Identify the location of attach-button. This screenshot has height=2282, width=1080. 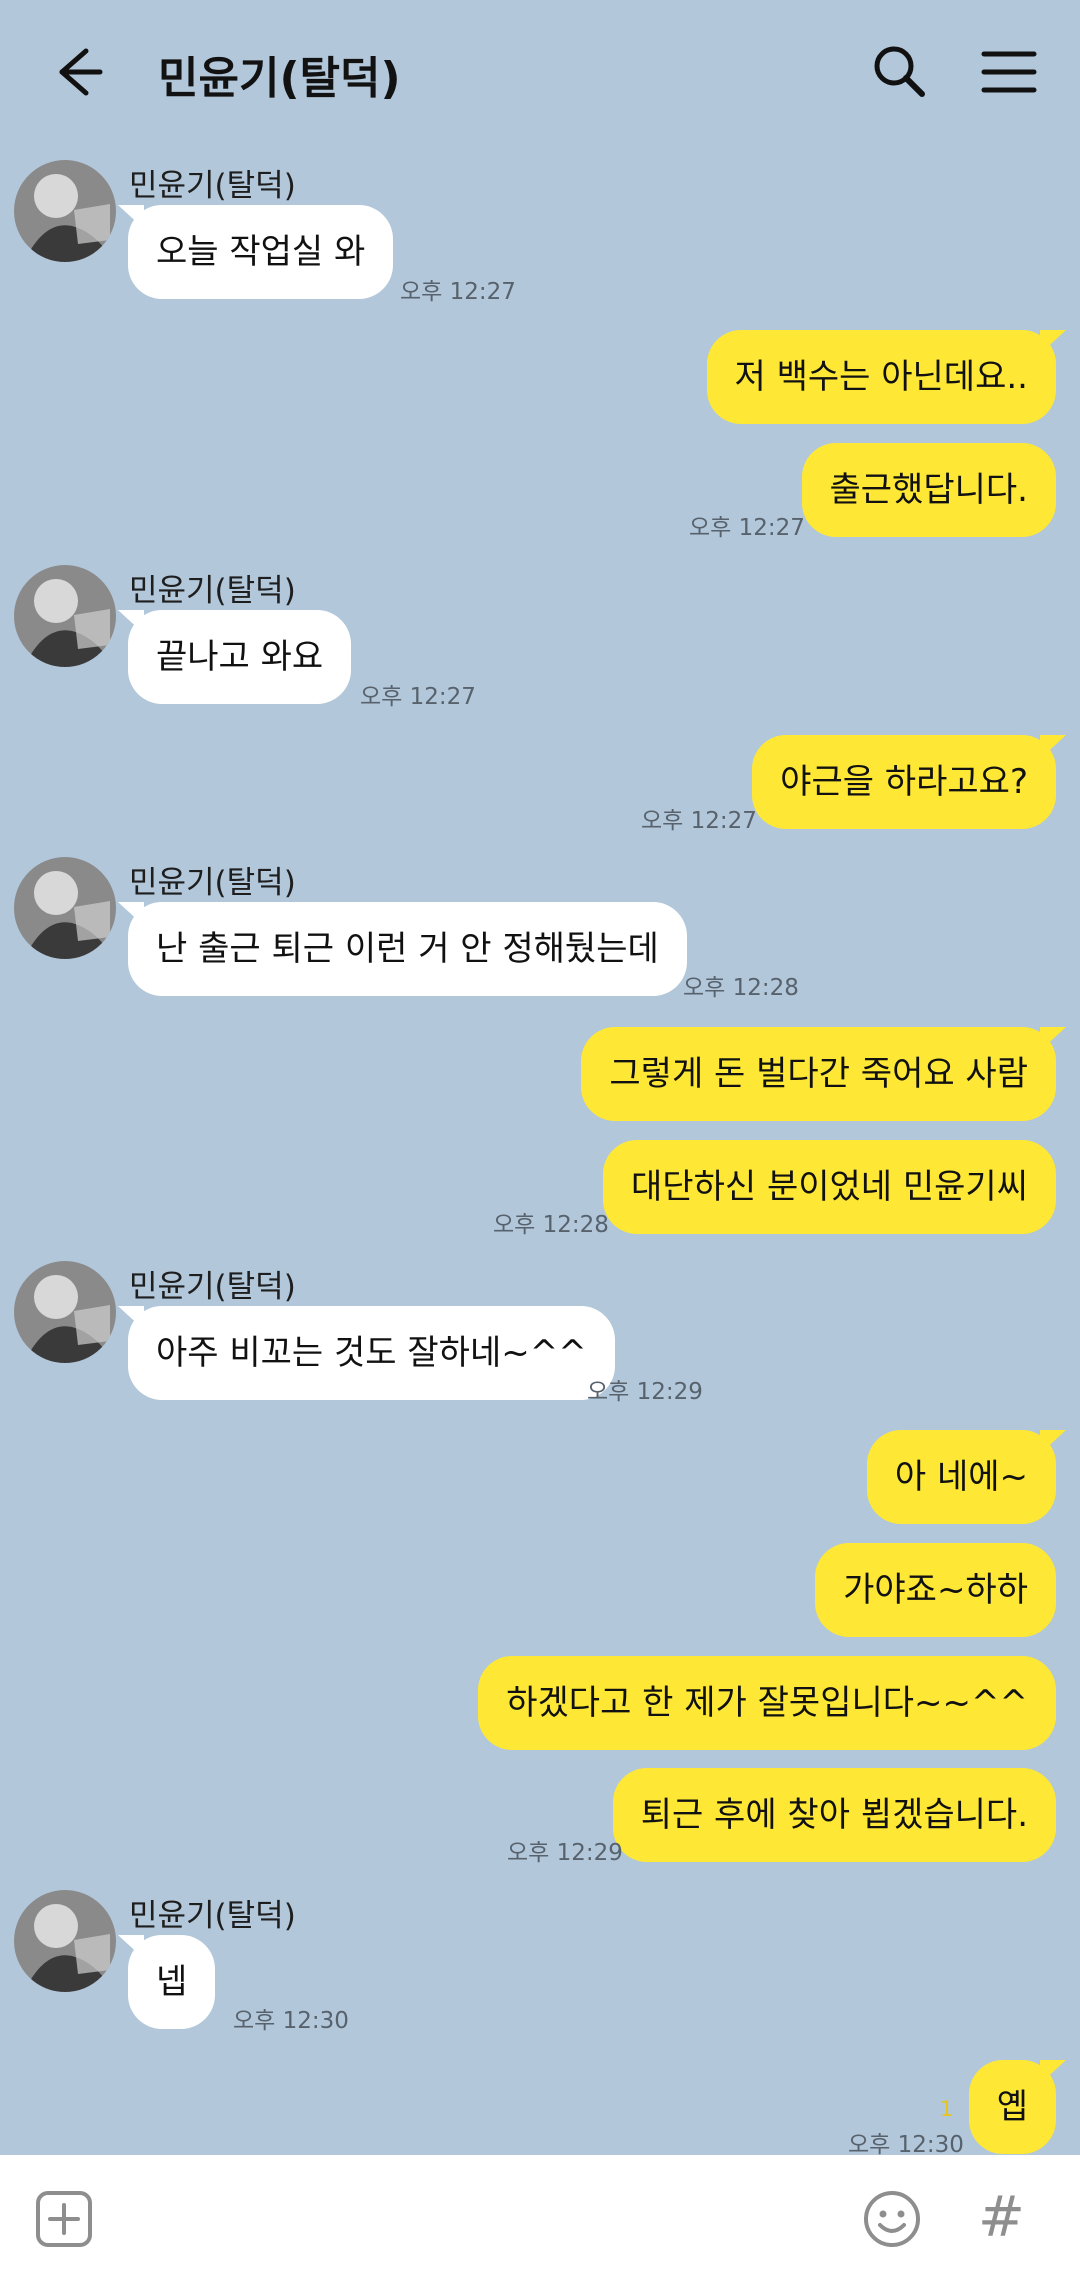
(64, 2219).